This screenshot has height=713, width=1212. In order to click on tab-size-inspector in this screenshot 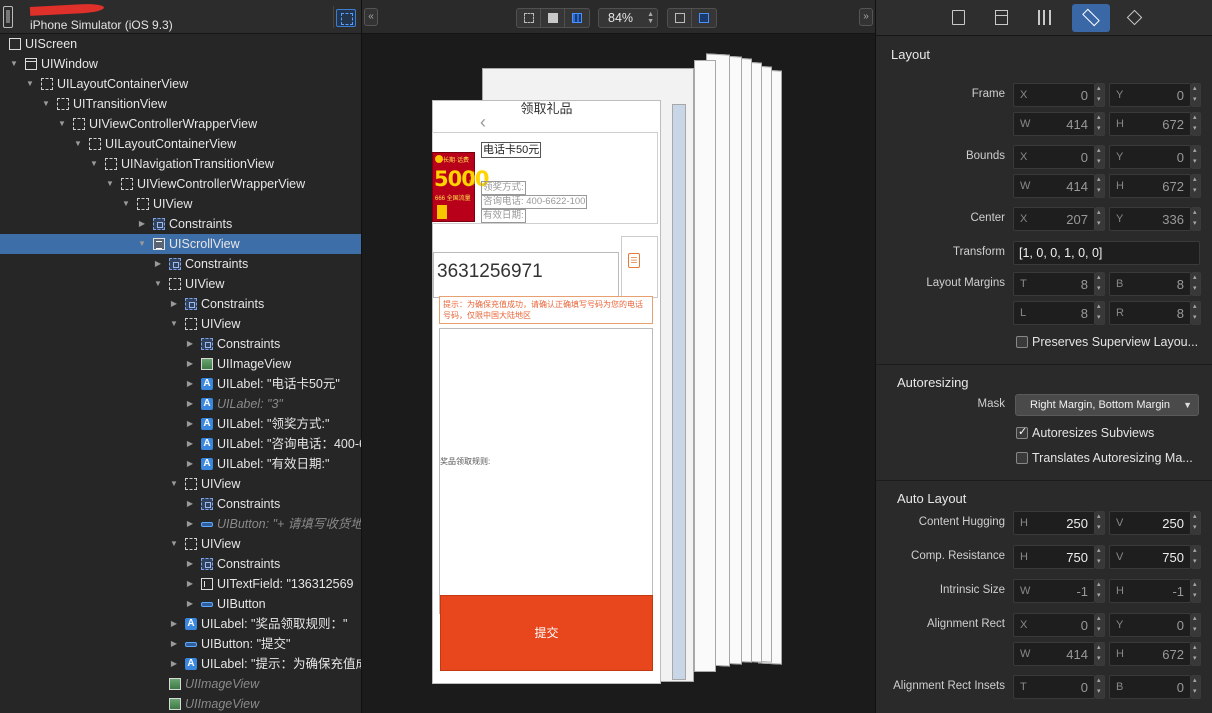, I will do `click(1091, 18)`.